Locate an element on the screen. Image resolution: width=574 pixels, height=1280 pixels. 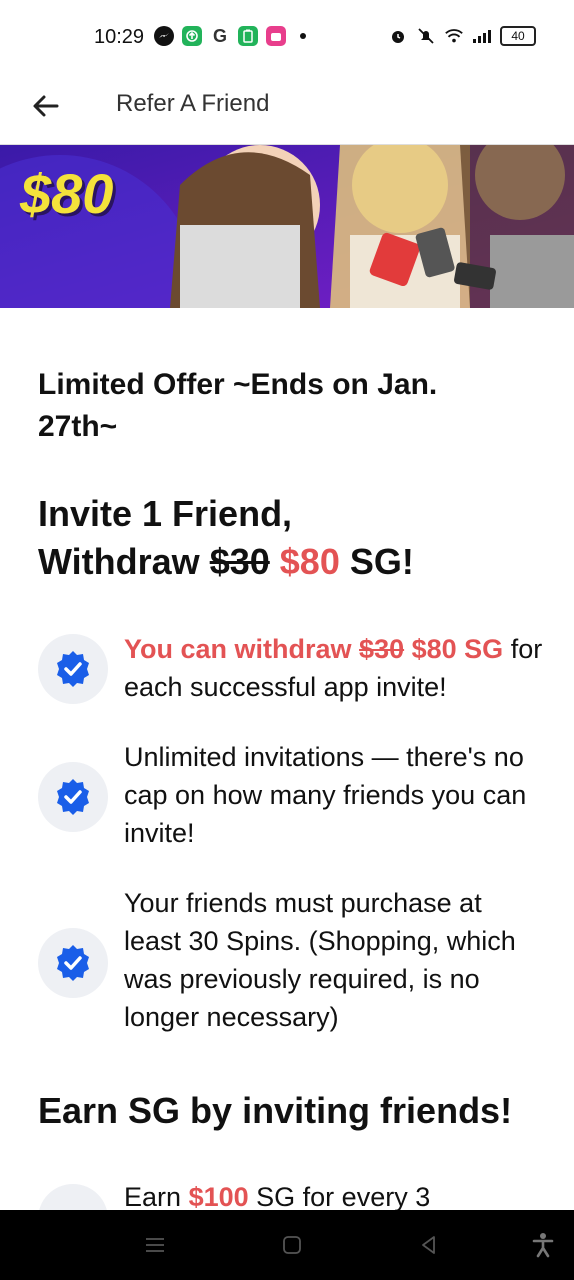
accessibility-button is located at coordinates (543, 1245).